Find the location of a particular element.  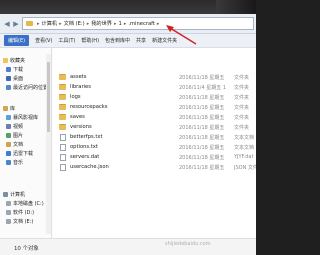

recent-places-icon is located at coordinates (8, 87).